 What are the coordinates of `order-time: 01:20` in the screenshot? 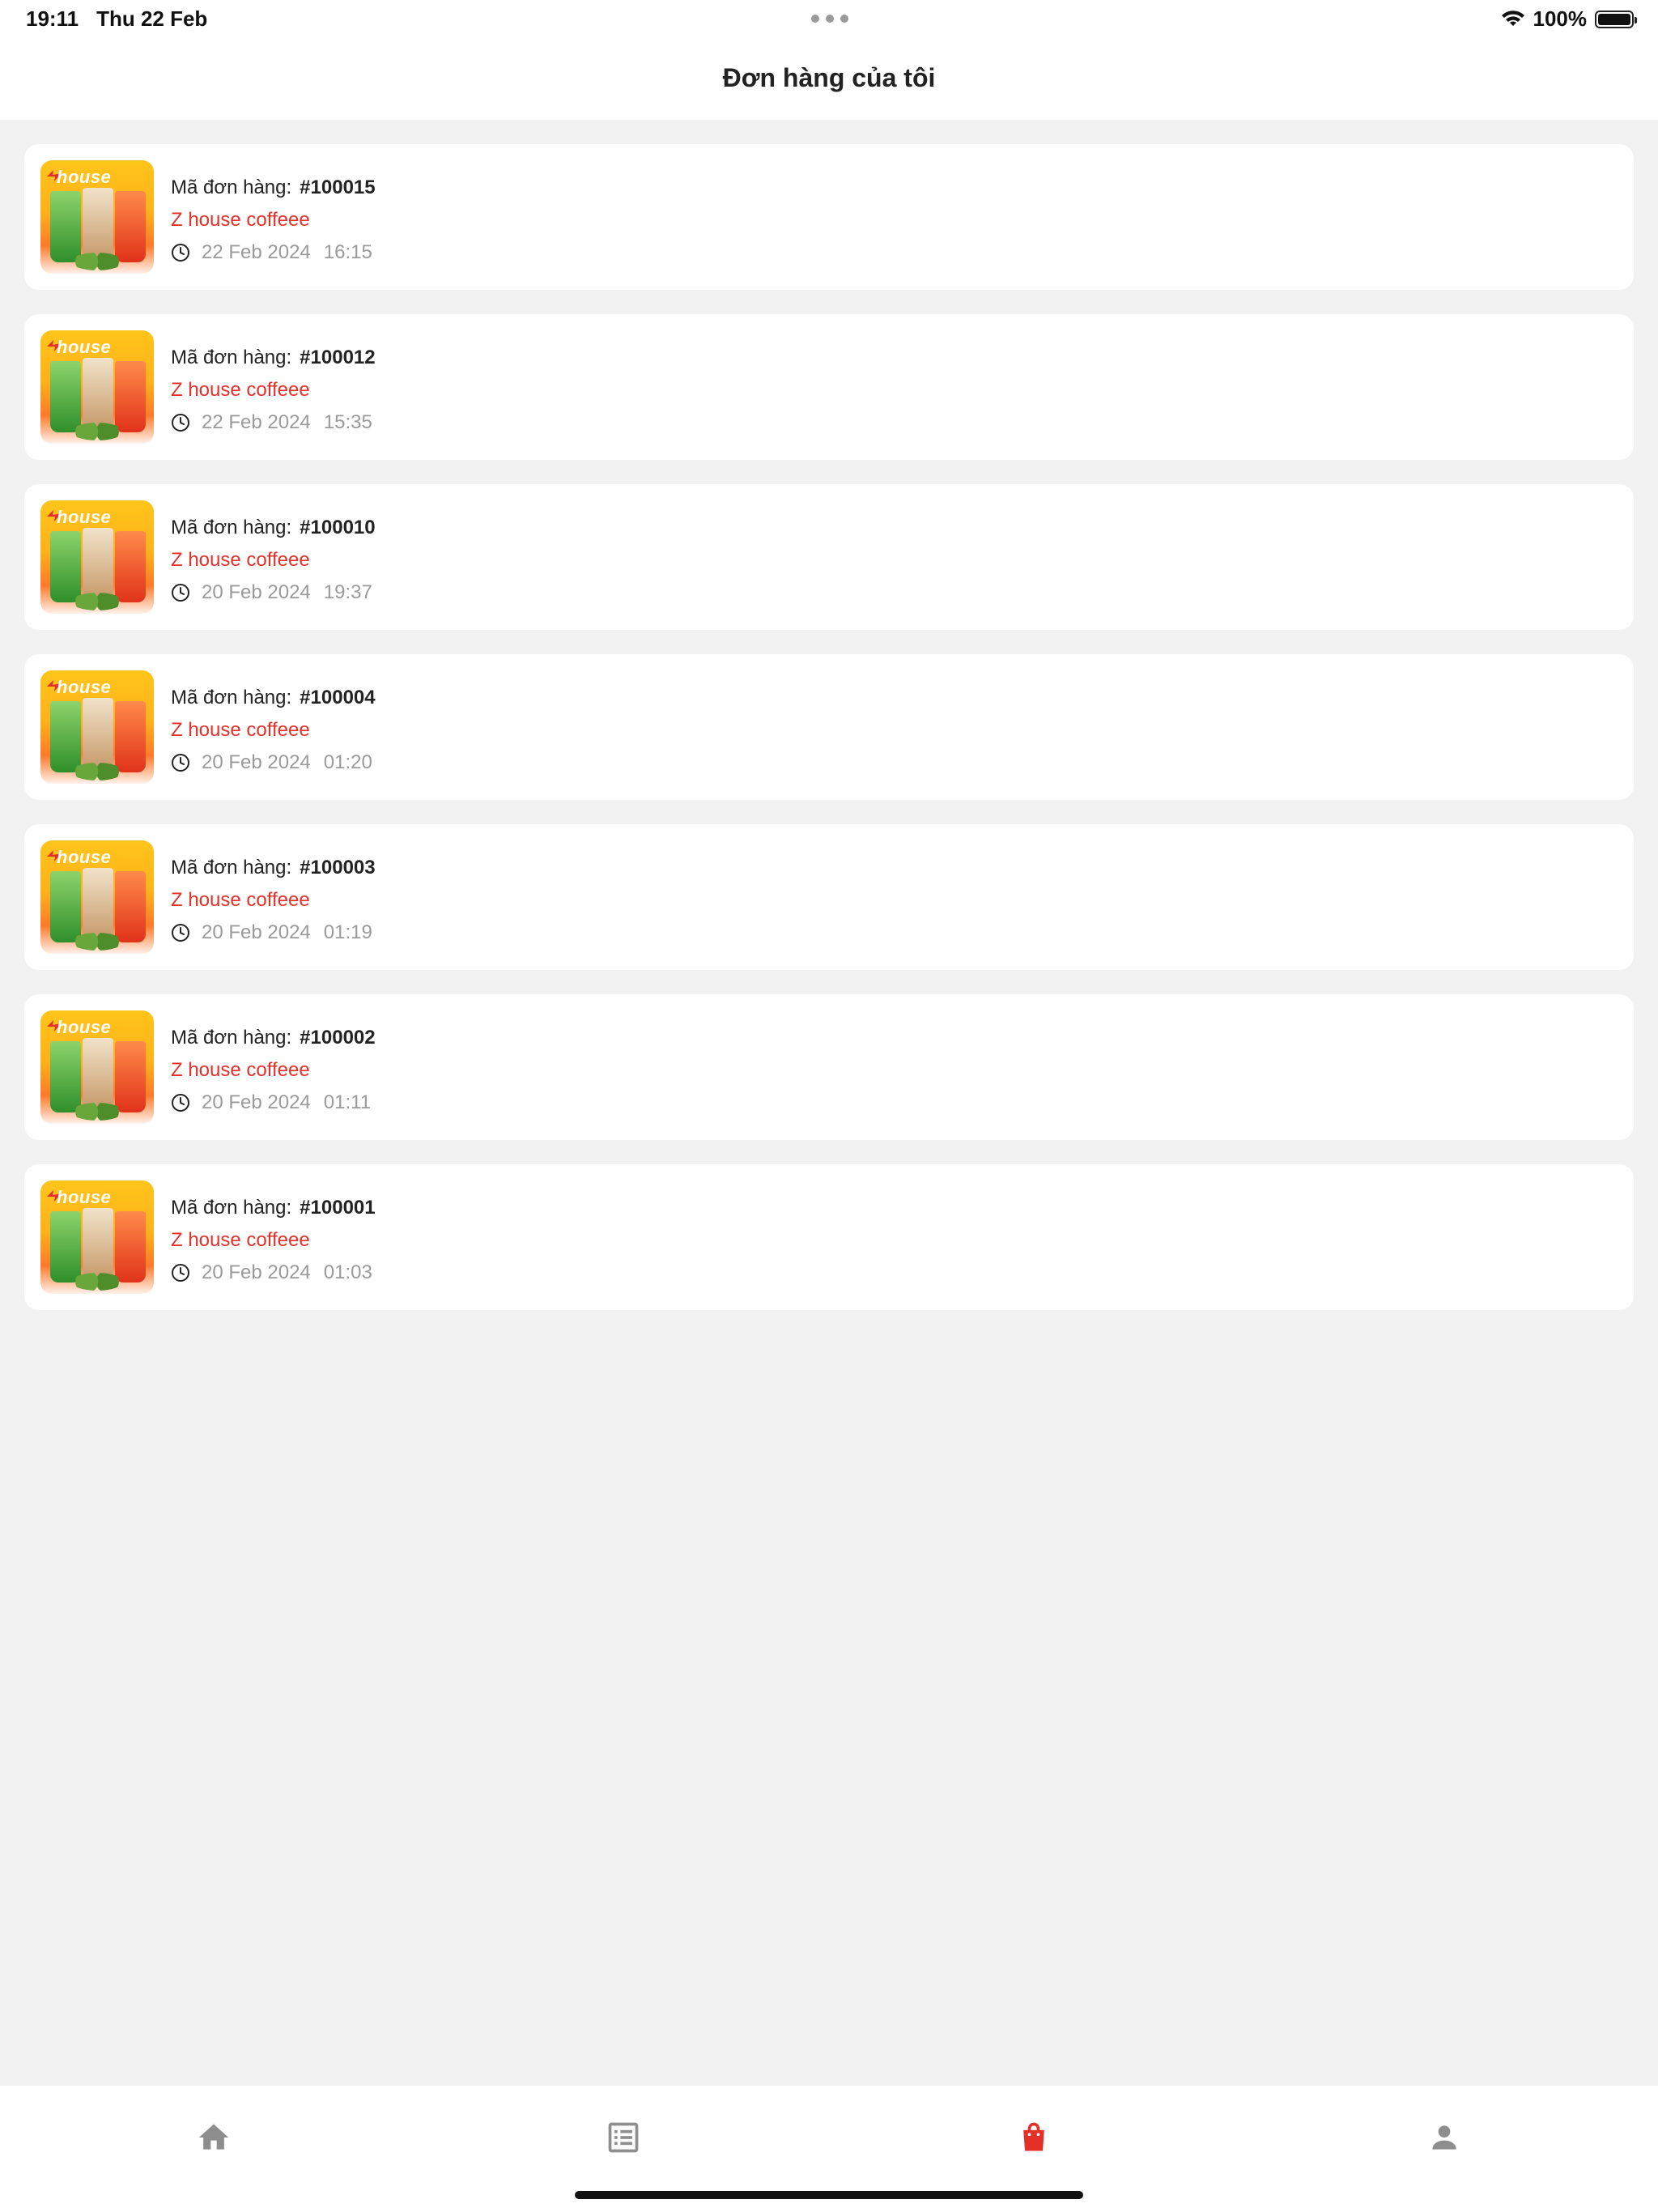 It's located at (347, 762).